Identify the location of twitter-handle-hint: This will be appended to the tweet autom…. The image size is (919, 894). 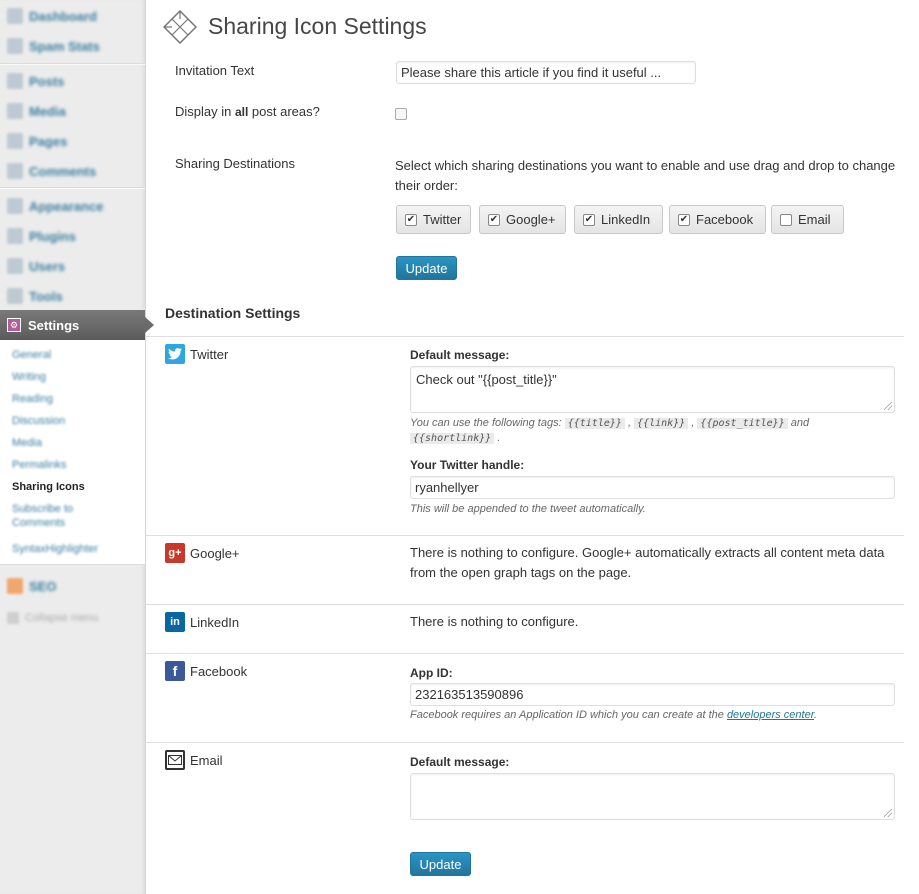
(528, 509).